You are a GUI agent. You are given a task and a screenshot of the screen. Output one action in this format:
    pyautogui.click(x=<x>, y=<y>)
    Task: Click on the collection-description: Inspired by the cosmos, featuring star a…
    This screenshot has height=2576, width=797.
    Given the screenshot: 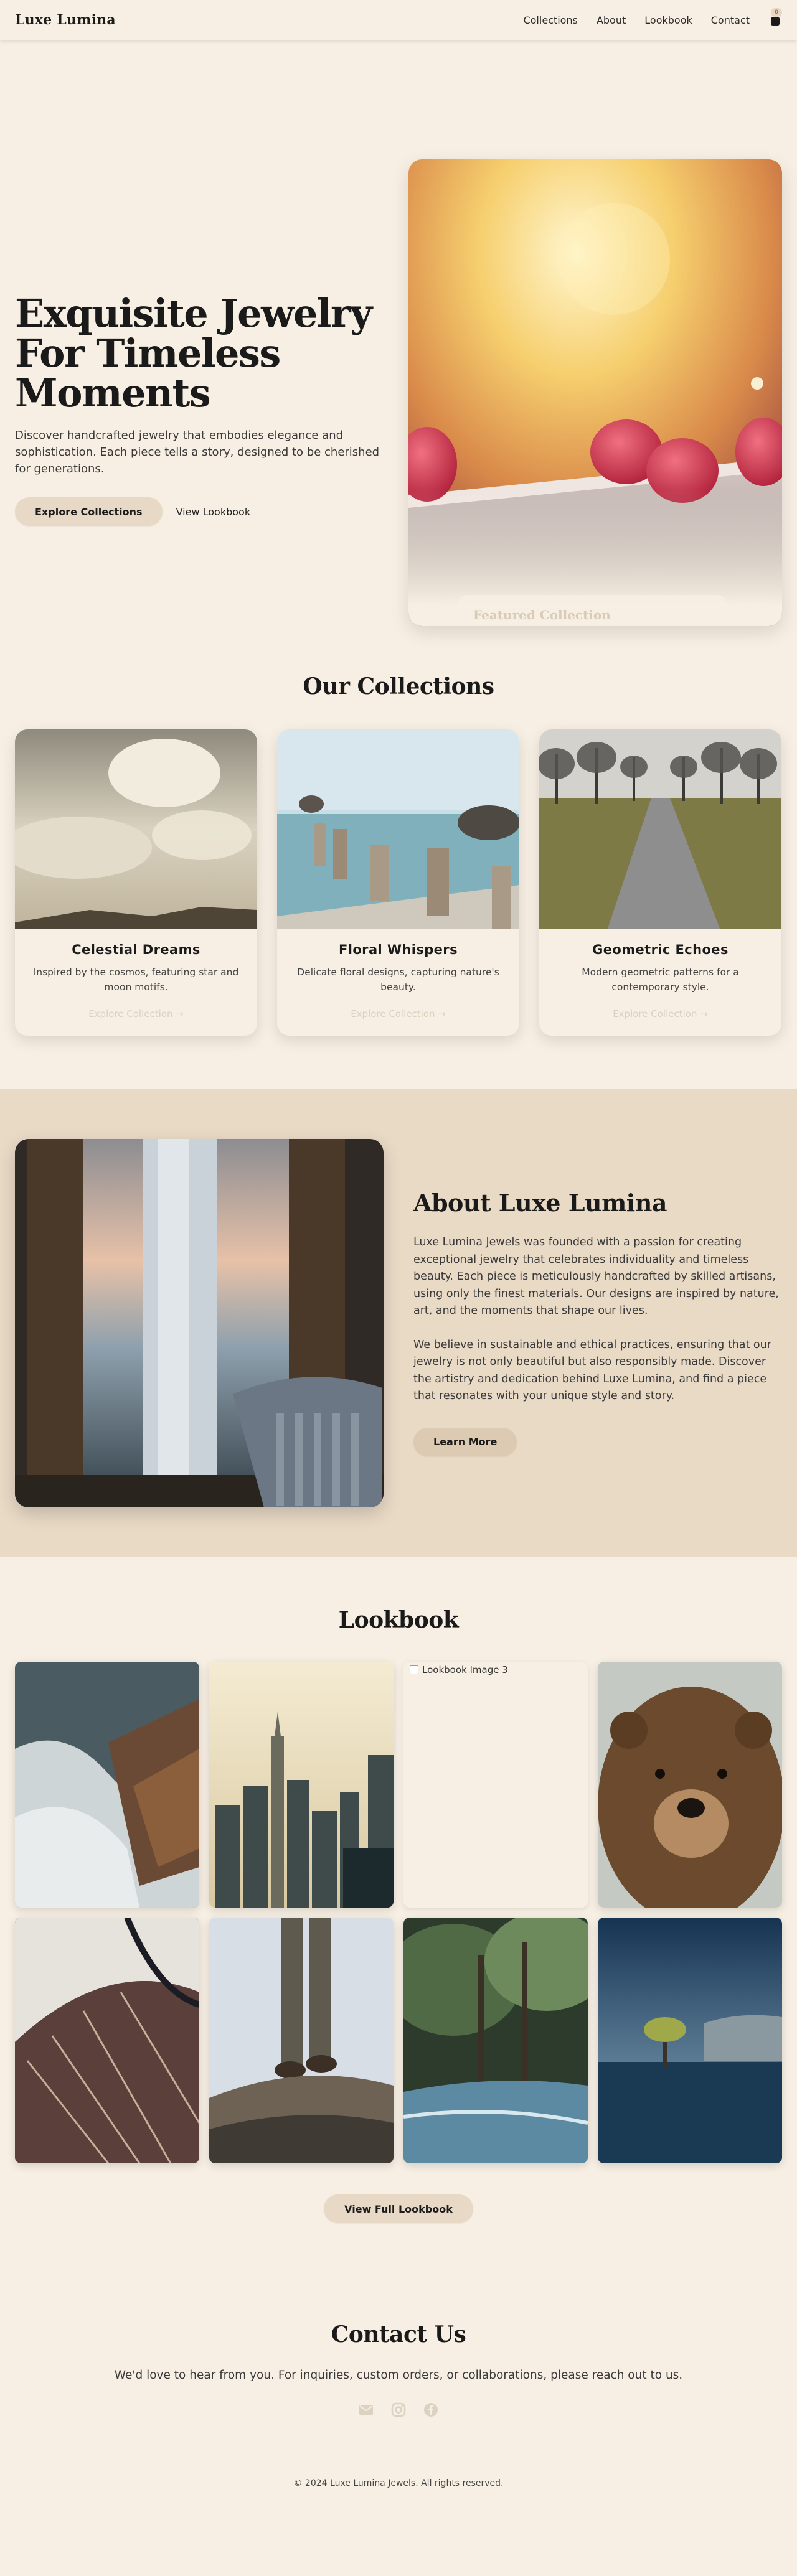 What is the action you would take?
    pyautogui.click(x=136, y=980)
    